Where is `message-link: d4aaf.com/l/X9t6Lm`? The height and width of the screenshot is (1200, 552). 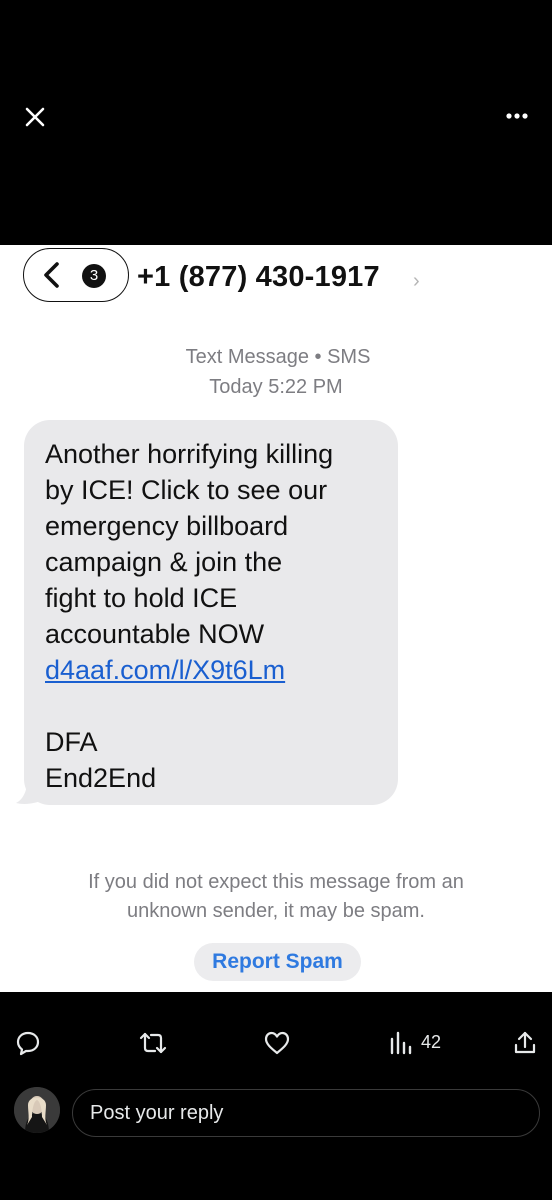 message-link: d4aaf.com/l/X9t6Lm is located at coordinates (165, 670).